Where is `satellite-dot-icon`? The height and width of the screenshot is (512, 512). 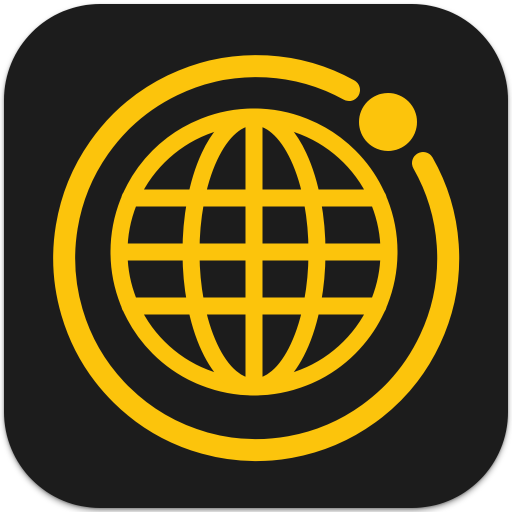
satellite-dot-icon is located at coordinates (388, 122).